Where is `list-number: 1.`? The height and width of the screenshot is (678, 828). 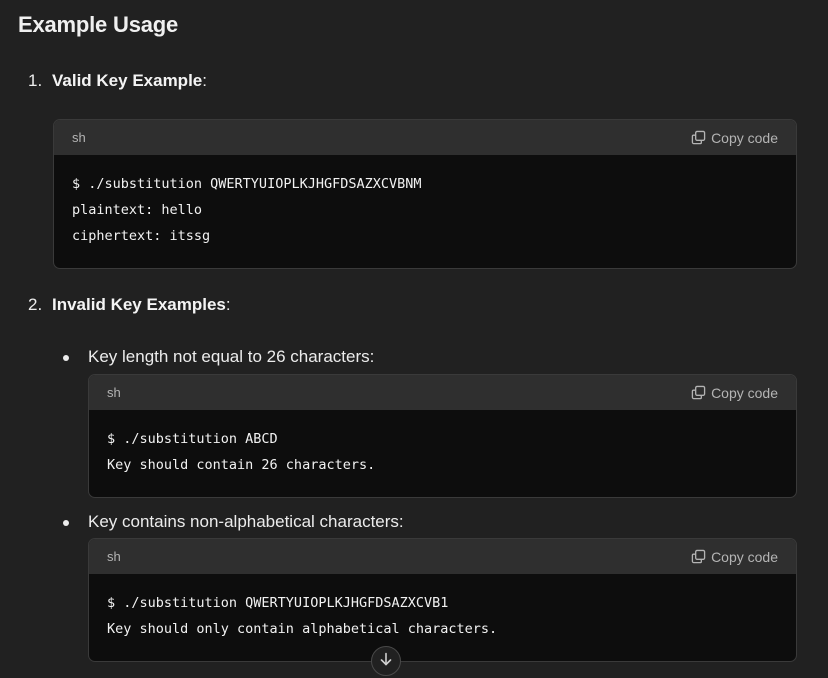 list-number: 1. is located at coordinates (35, 80).